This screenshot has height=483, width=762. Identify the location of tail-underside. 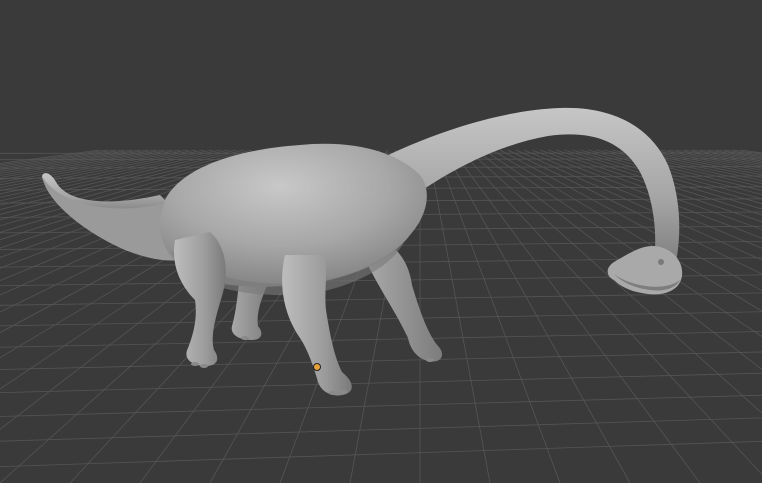
(110, 218).